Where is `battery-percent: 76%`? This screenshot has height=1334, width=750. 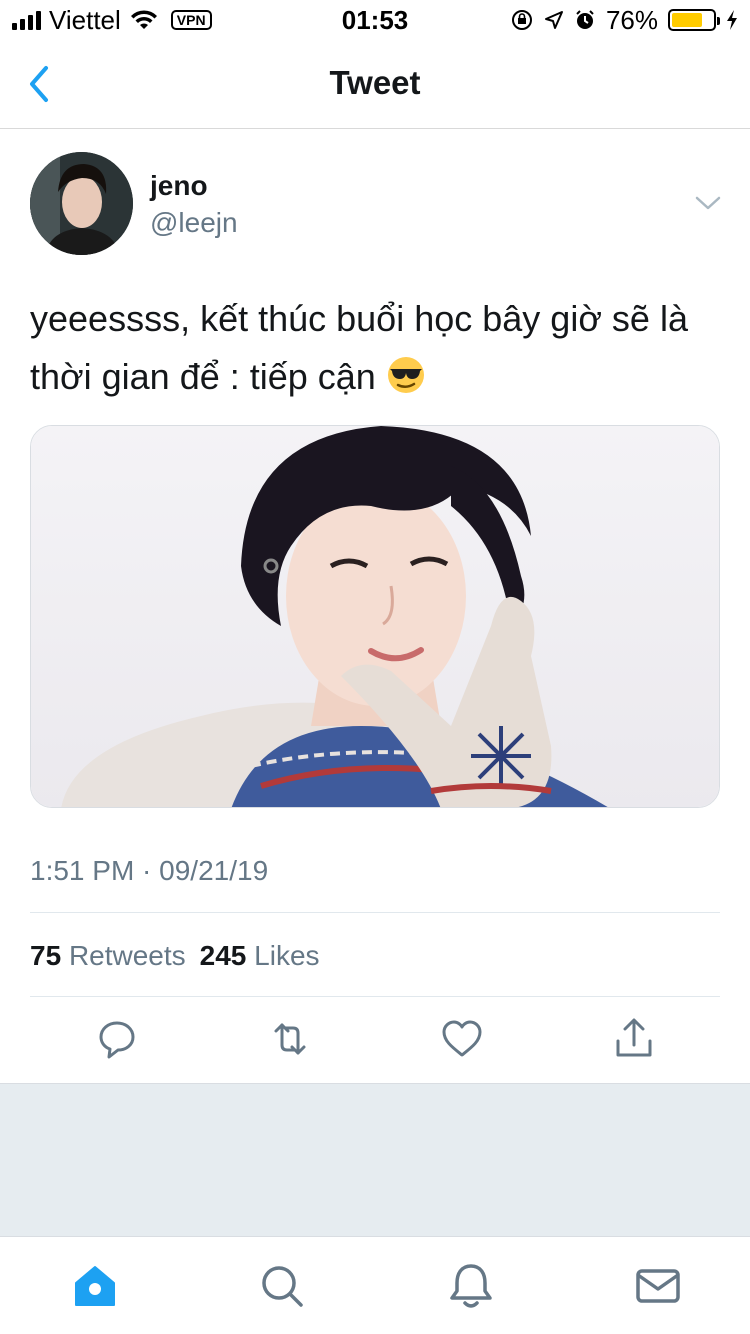
battery-percent: 76% is located at coordinates (631, 19).